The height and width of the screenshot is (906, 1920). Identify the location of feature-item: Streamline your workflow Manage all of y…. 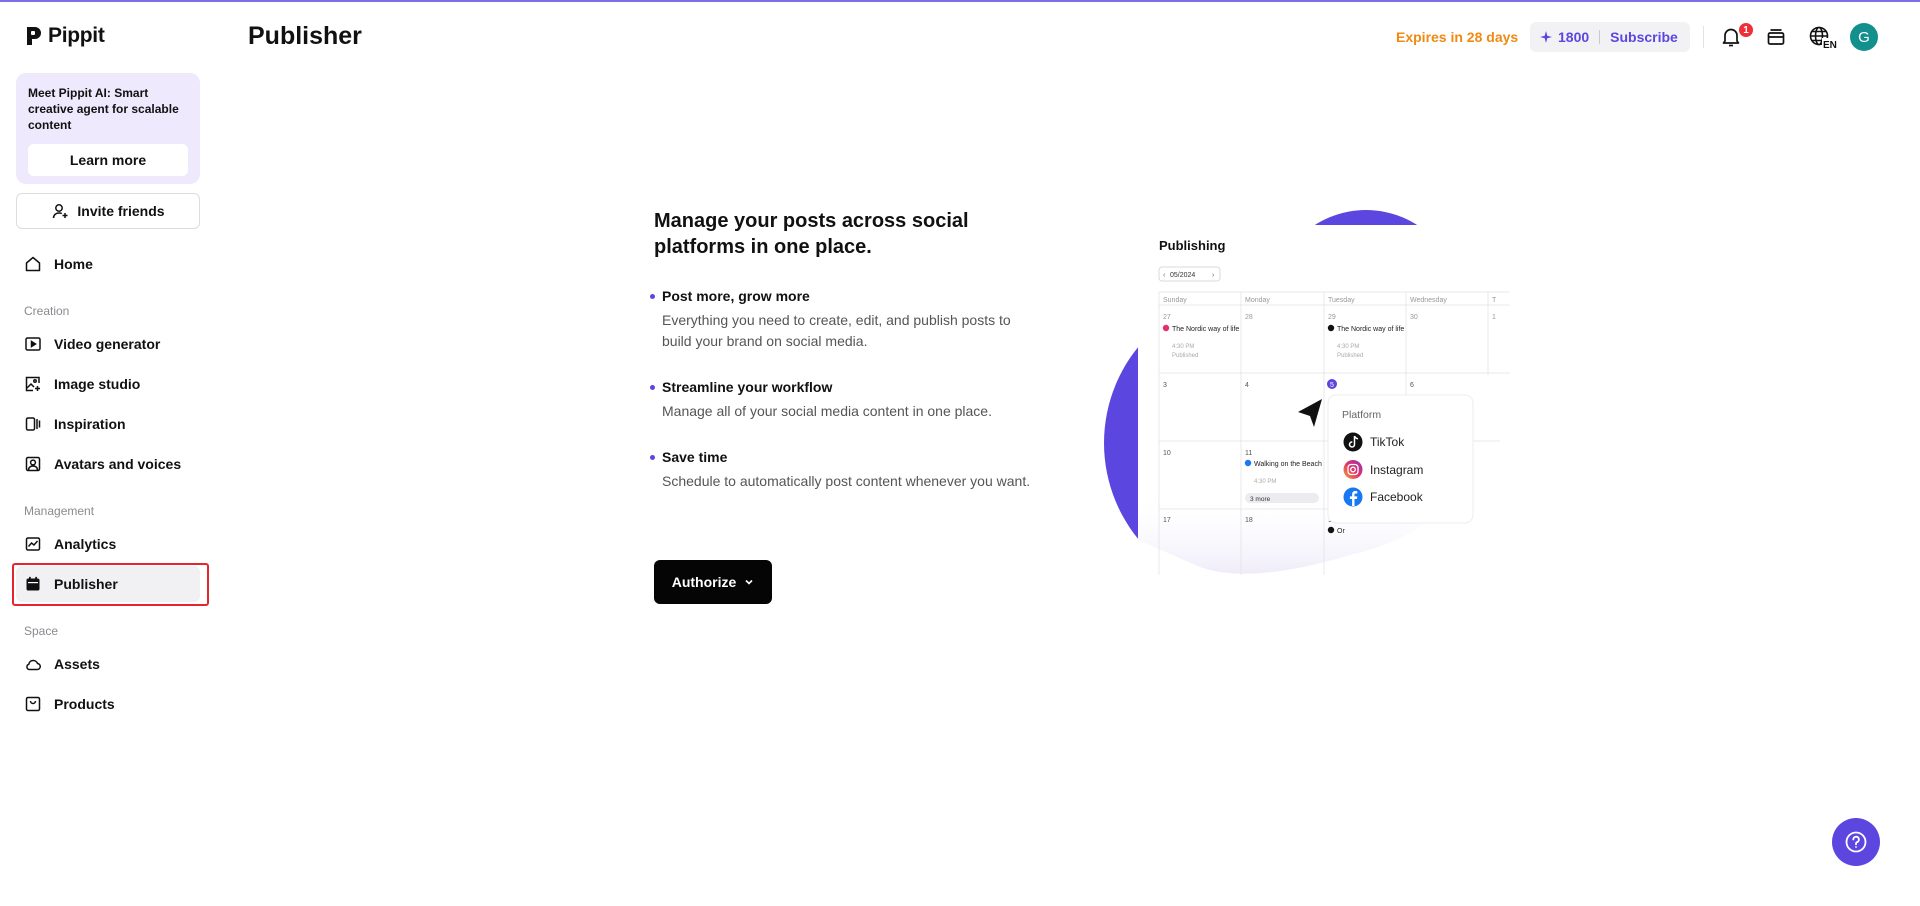
(846, 400).